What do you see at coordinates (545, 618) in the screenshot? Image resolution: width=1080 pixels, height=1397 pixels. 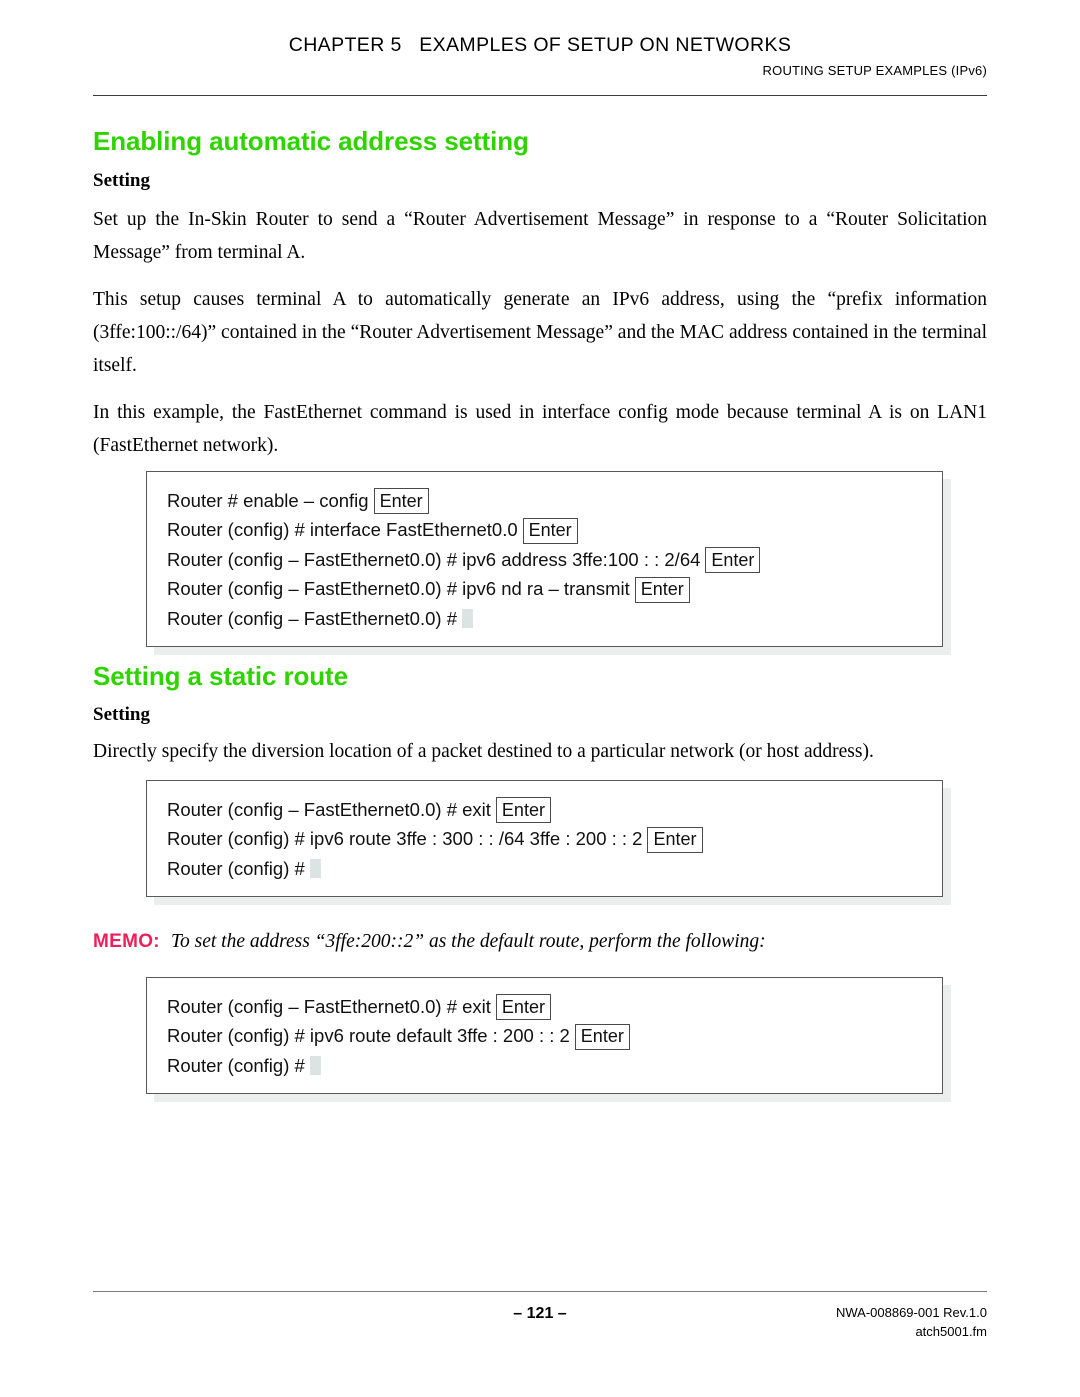 I see `console-line: Router (config – FastEthernet0.0) #` at bounding box center [545, 618].